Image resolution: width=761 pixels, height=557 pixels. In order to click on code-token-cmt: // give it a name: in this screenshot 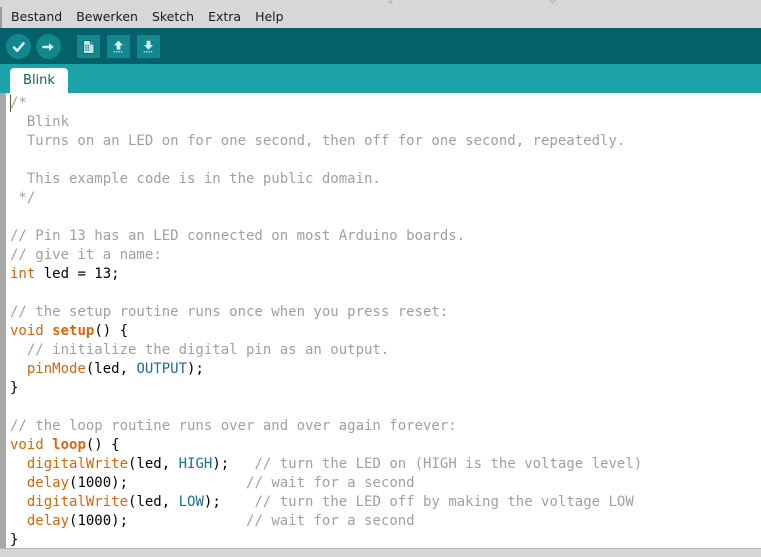, I will do `click(86, 255)`.